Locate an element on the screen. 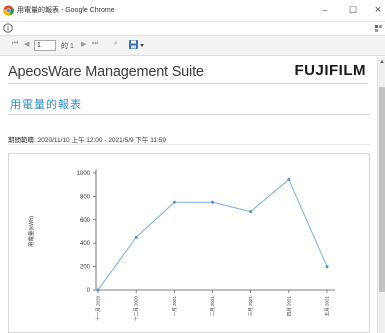 Image resolution: width=385 pixels, height=333 pixels. y-tick-label: 1000 is located at coordinates (84, 174).